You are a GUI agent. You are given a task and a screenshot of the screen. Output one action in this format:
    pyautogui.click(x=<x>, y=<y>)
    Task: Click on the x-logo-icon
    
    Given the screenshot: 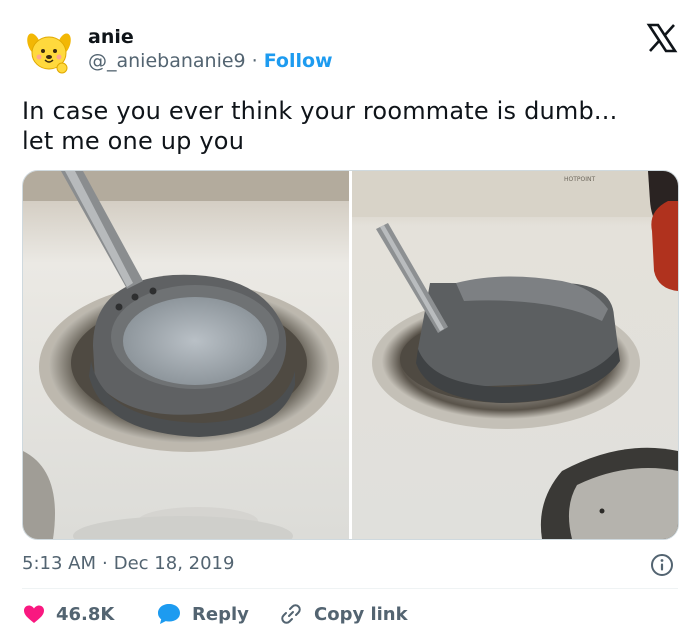 What is the action you would take?
    pyautogui.click(x=662, y=38)
    